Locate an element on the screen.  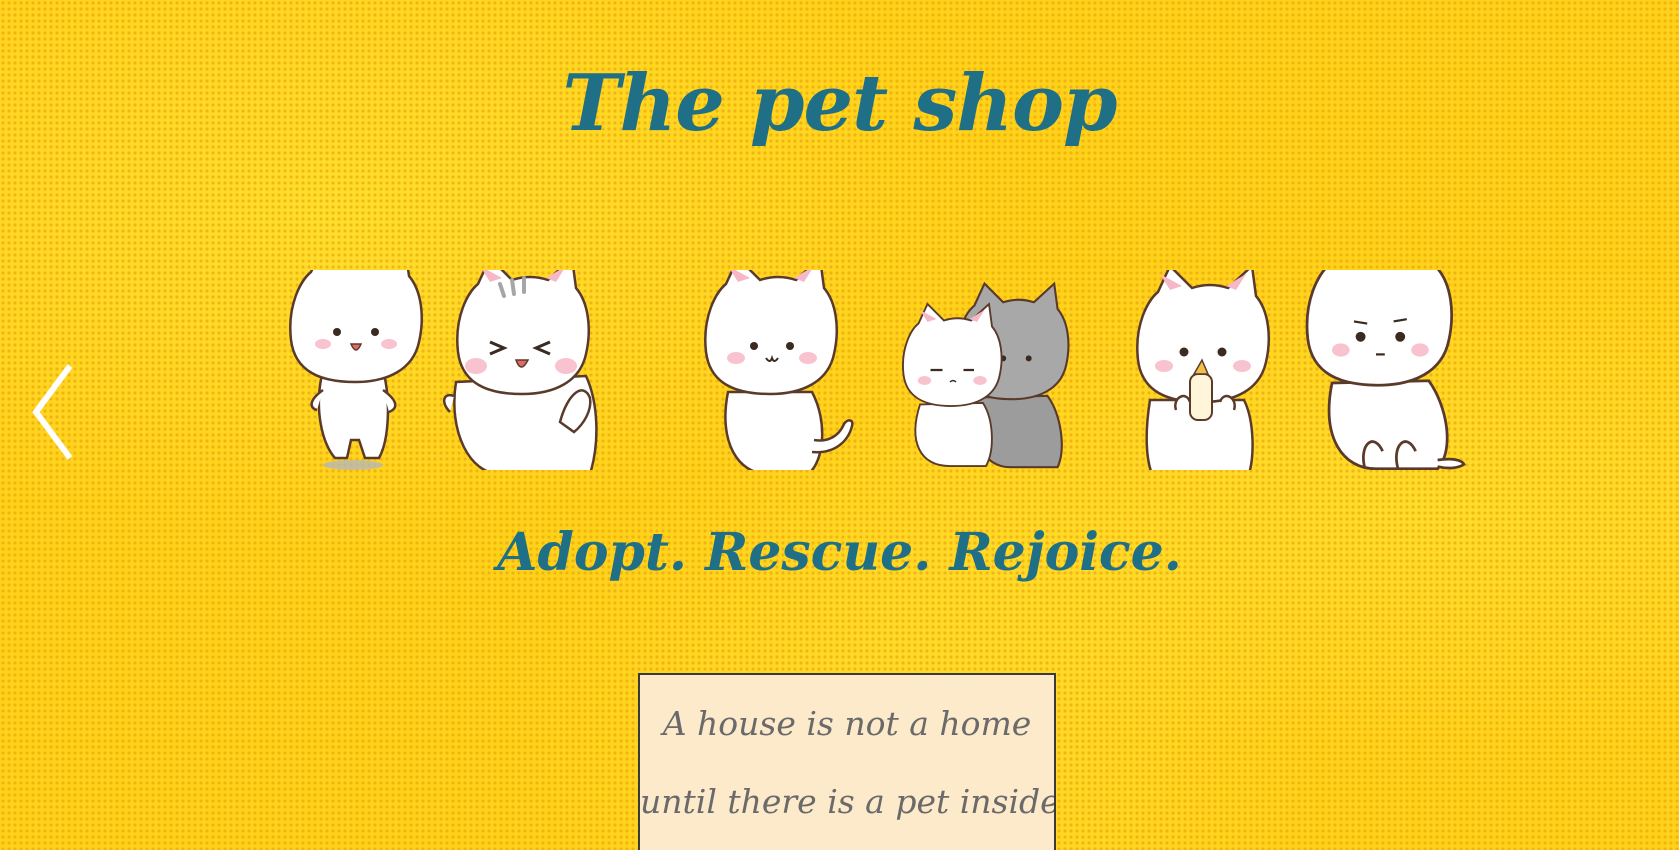
tagline: Adopt. Rescue. Rejoice. is located at coordinates (839, 552).